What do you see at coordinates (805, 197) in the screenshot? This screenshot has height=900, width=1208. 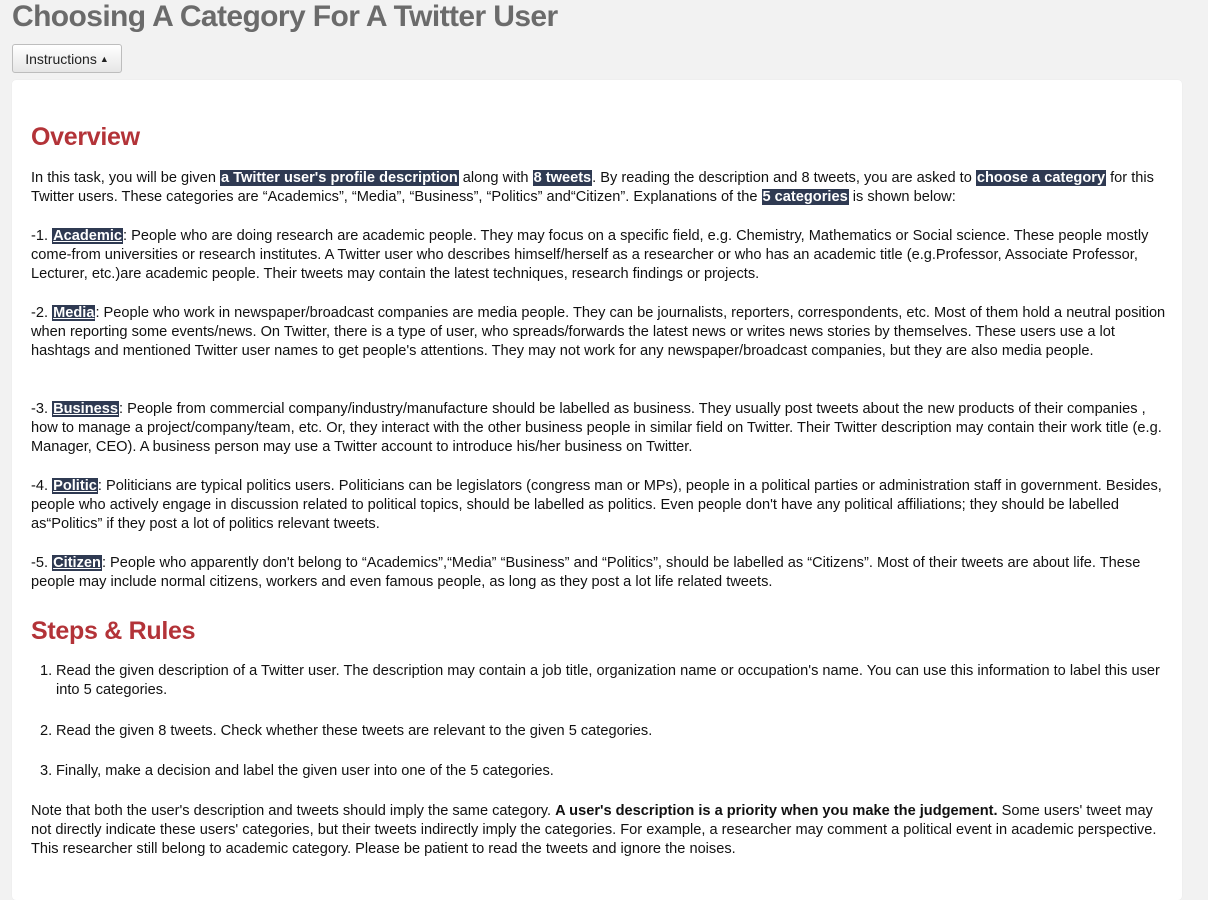 I see `highlight-5-categories: 5 categories` at bounding box center [805, 197].